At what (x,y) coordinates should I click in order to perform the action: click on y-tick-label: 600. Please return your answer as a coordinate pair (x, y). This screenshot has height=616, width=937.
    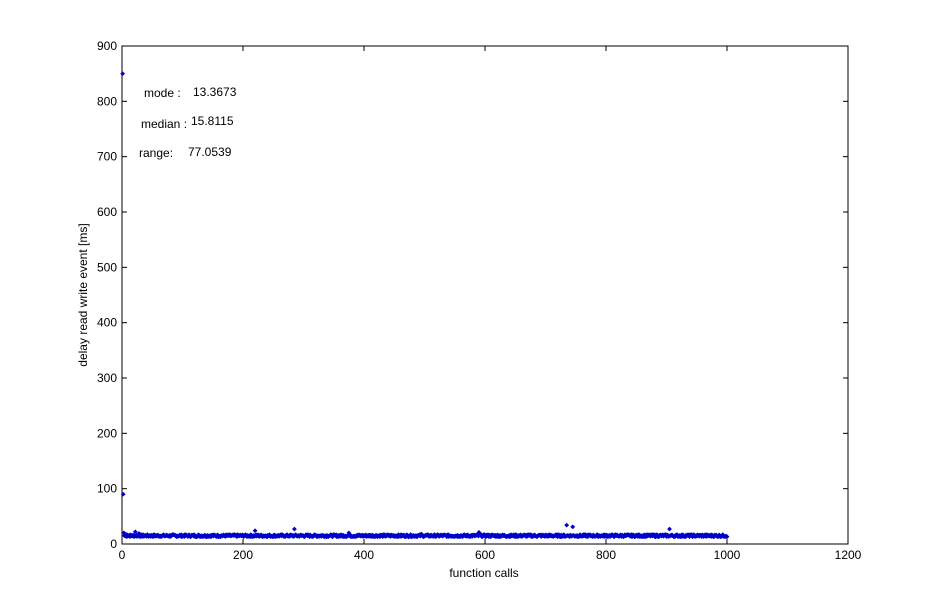
    Looking at the image, I should click on (107, 212).